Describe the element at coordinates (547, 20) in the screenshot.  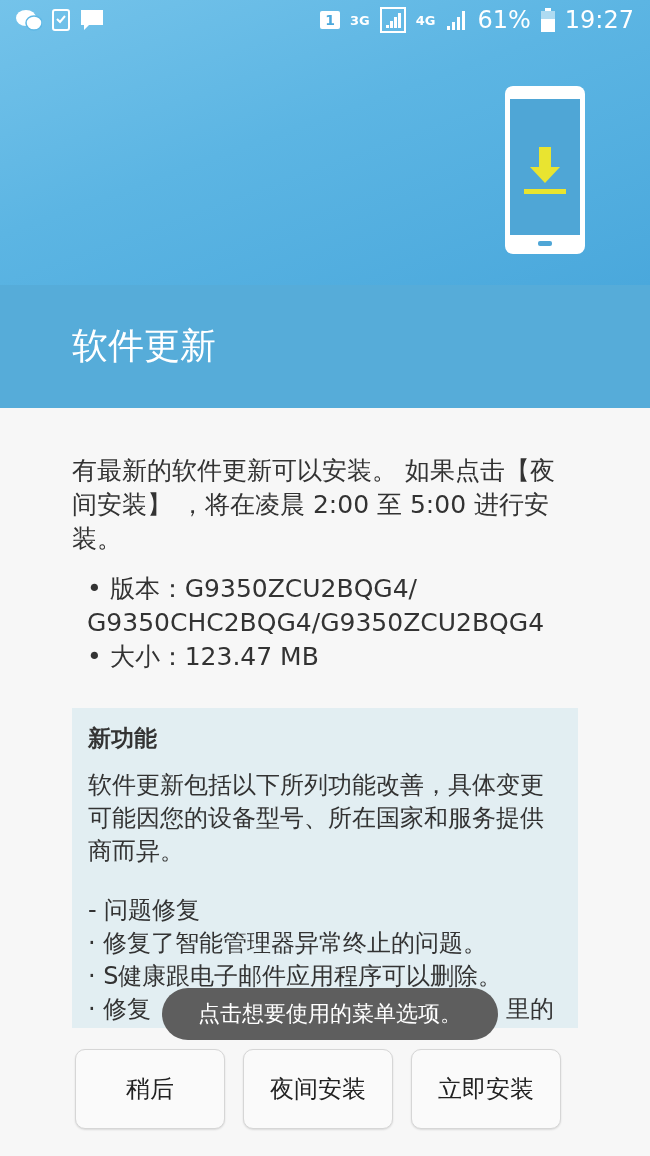
I see `battery-icon` at that location.